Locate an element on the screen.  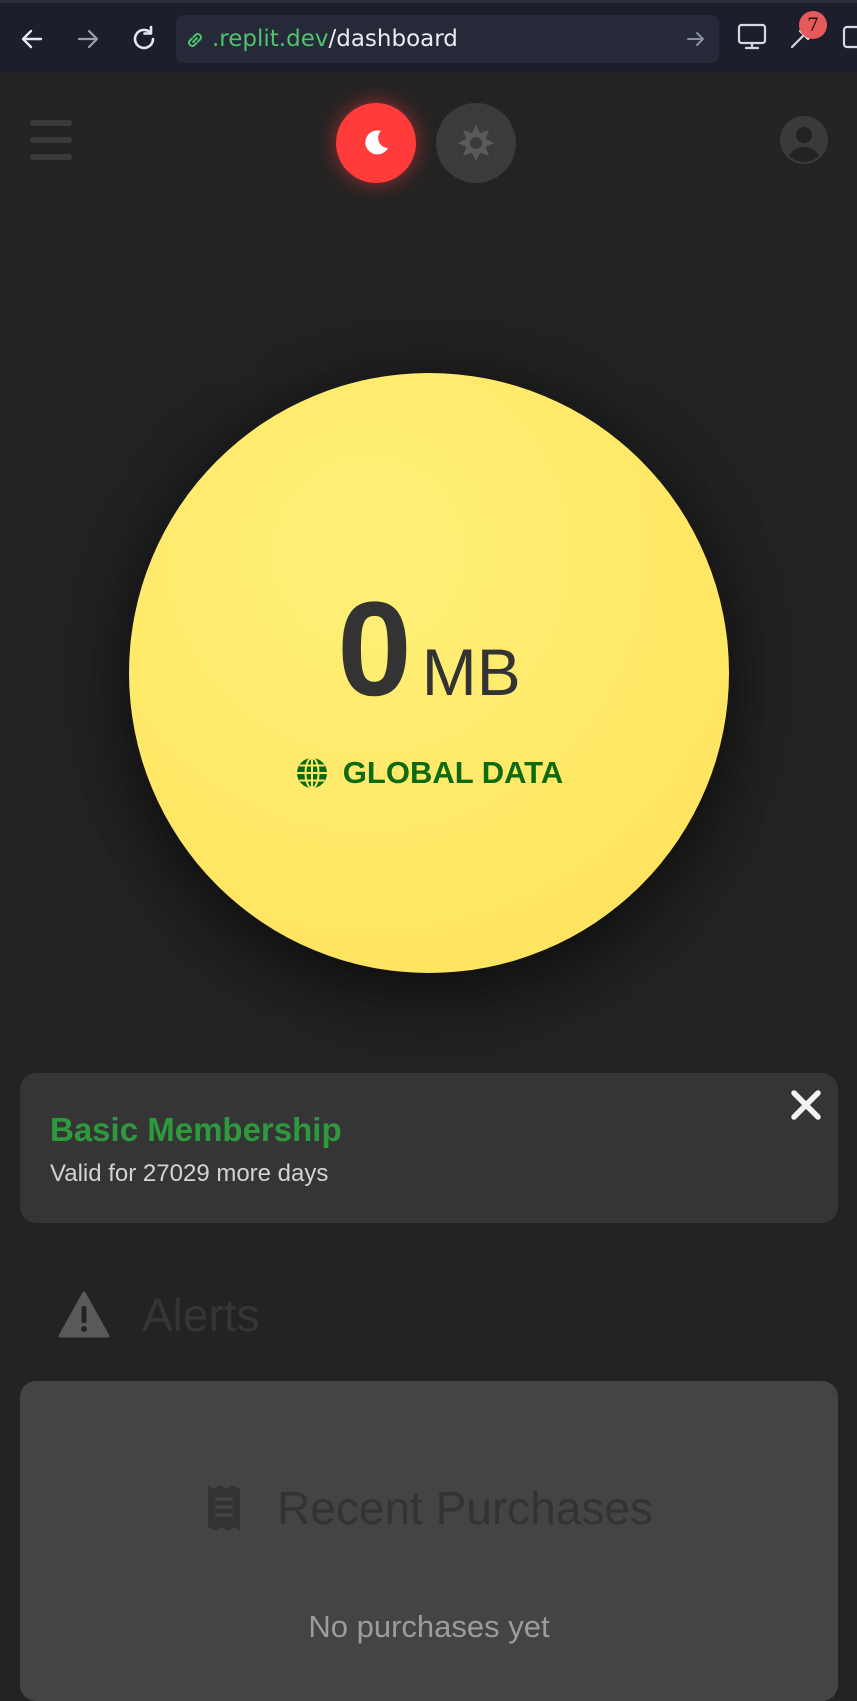
menu-button is located at coordinates (52, 140).